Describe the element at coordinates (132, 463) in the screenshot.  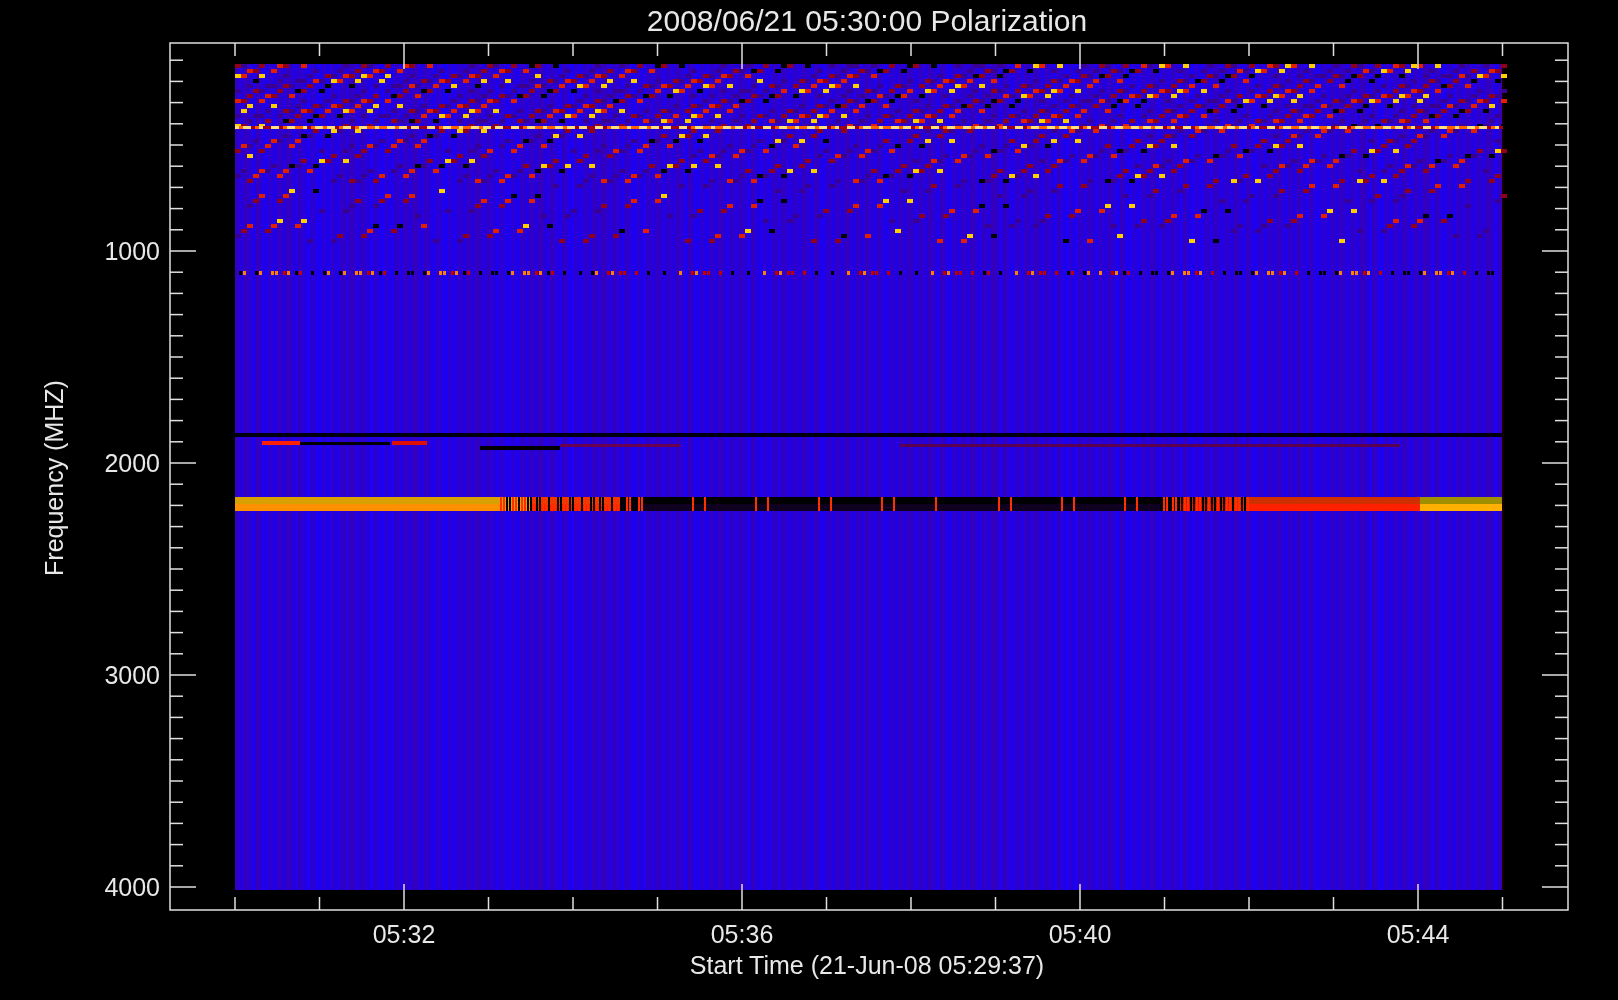
I see `y-tick-label: 2000` at that location.